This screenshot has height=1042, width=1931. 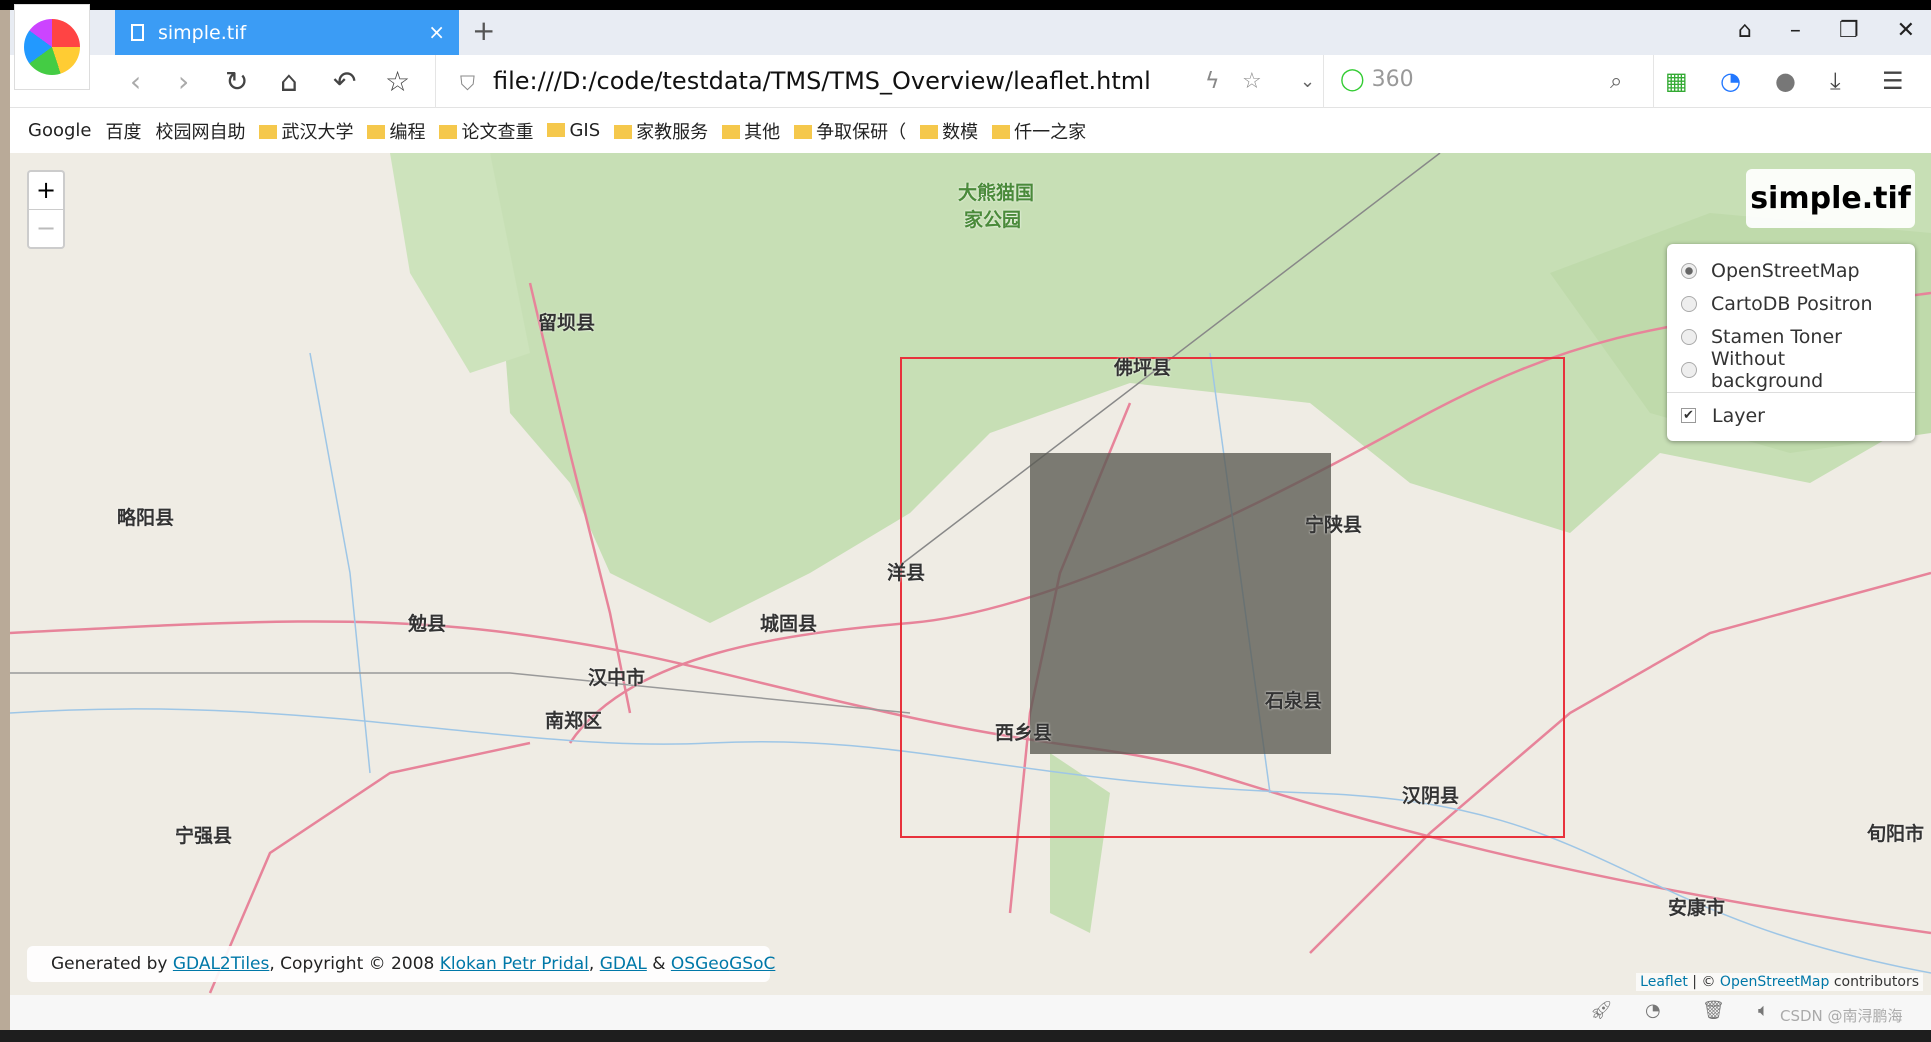 I want to click on bookmark-0: Google, so click(x=59, y=130).